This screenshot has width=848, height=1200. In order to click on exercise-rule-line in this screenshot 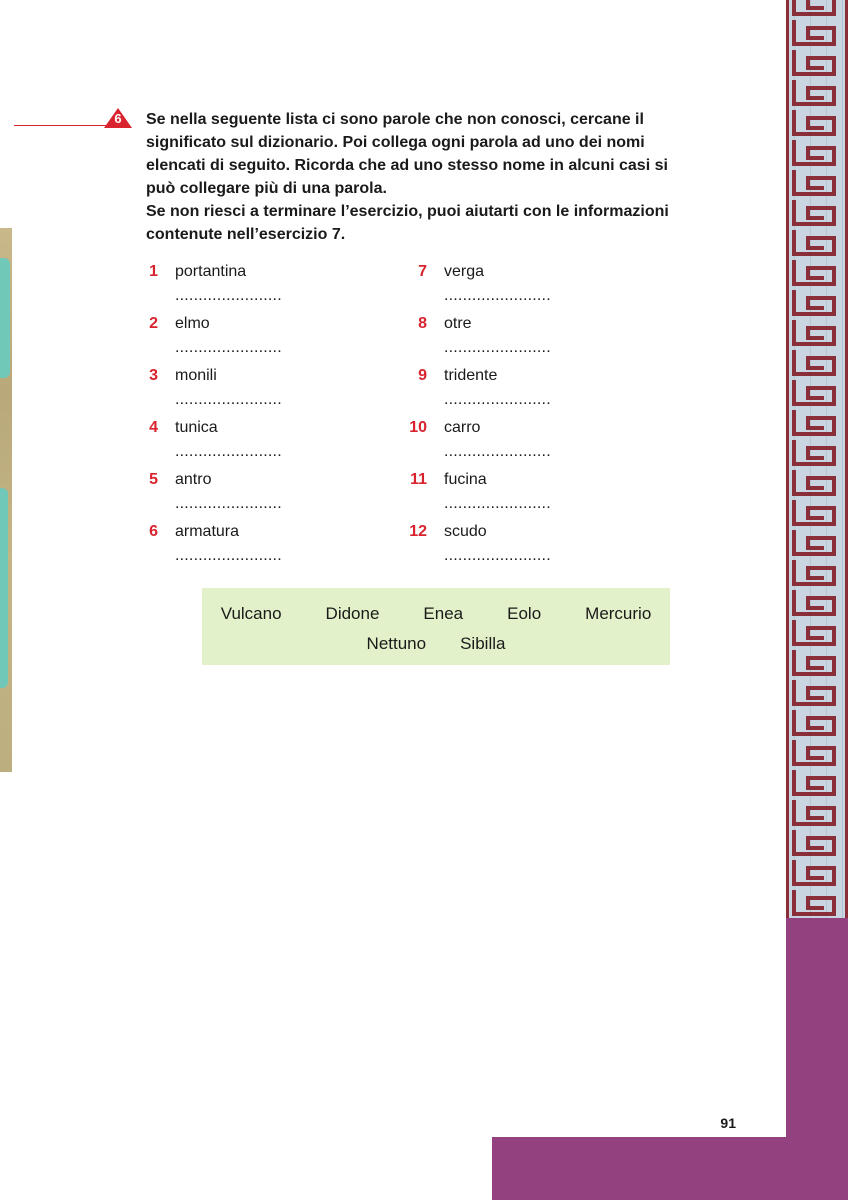, I will do `click(62, 125)`.